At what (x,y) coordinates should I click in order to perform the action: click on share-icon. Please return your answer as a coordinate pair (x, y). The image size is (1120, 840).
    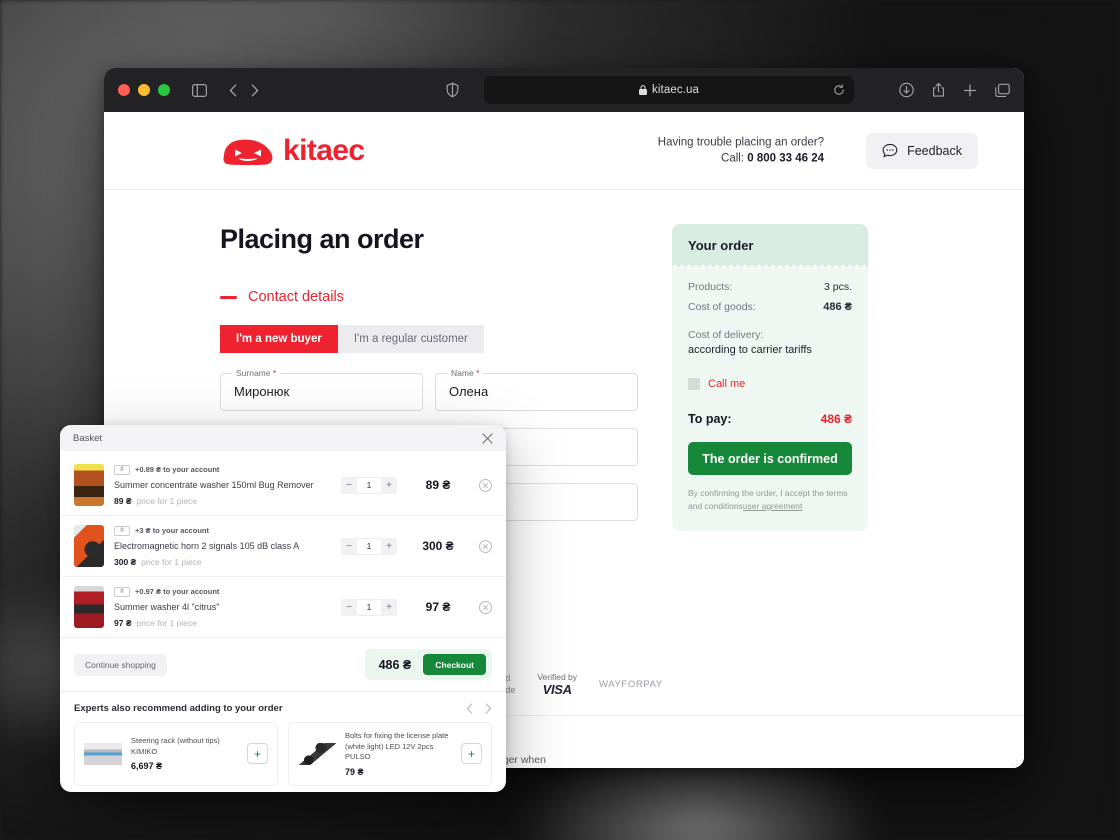
    Looking at the image, I should click on (938, 90).